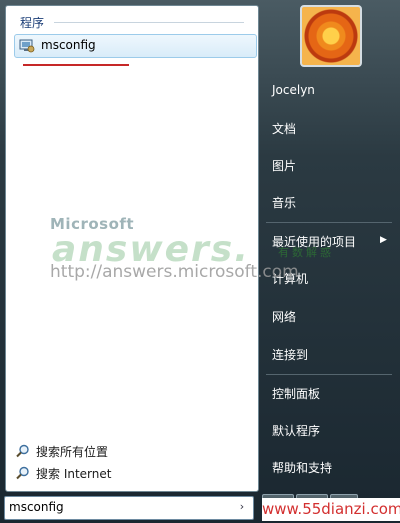 This screenshot has width=400, height=523. What do you see at coordinates (331, 36) in the screenshot?
I see `user-avatar` at bounding box center [331, 36].